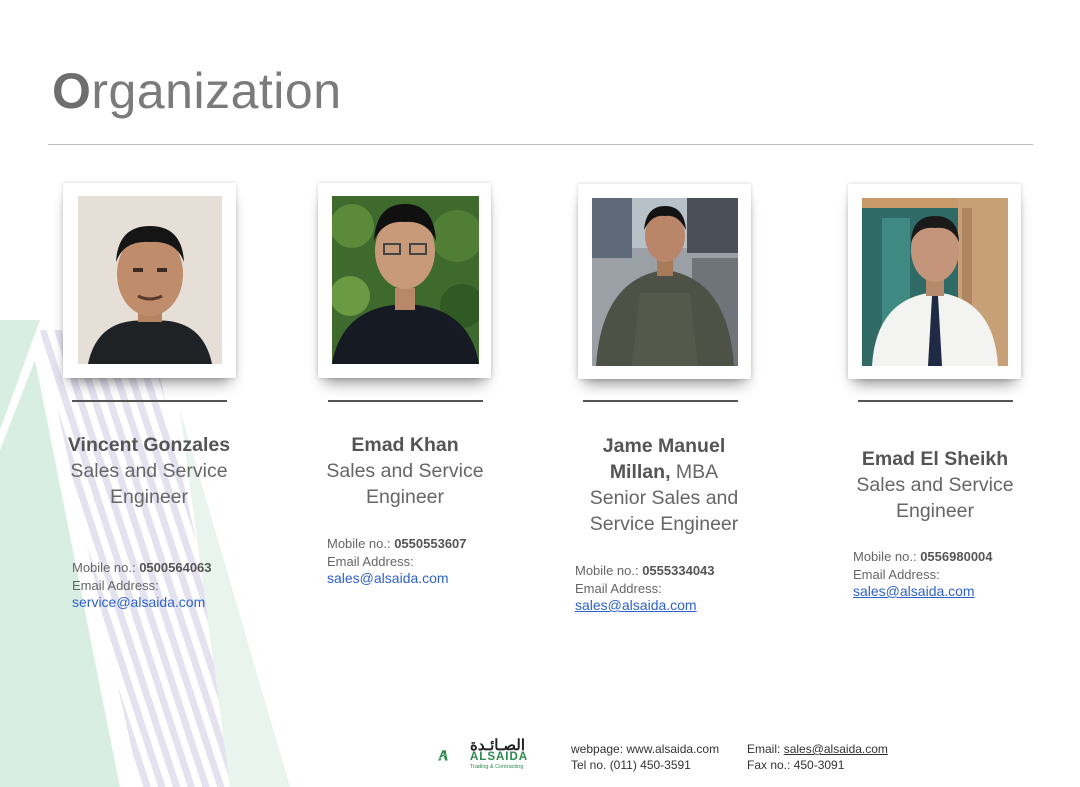  I want to click on photo-emad-khan, so click(405, 280).